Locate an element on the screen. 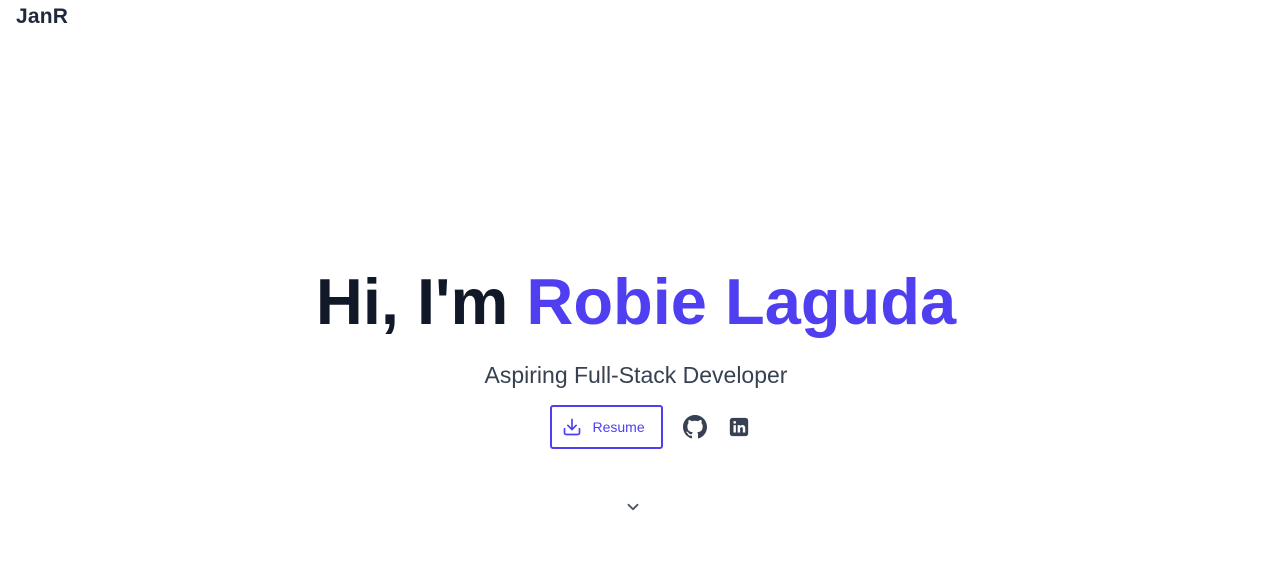 This screenshot has width=1272, height=588. chevron-down-icon is located at coordinates (633, 507).